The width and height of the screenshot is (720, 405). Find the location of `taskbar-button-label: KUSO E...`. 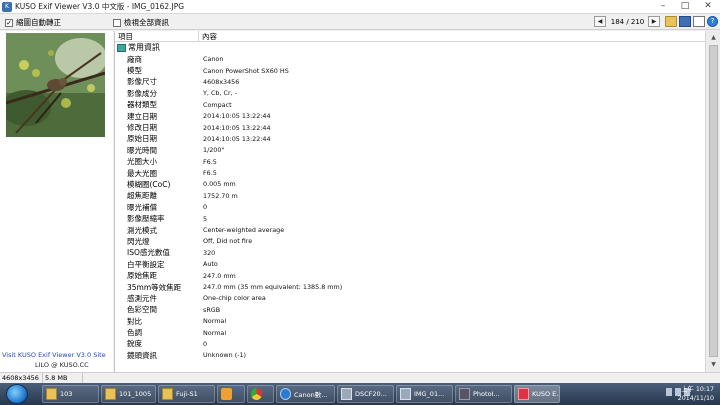

taskbar-button-label: KUSO E... is located at coordinates (545, 394).